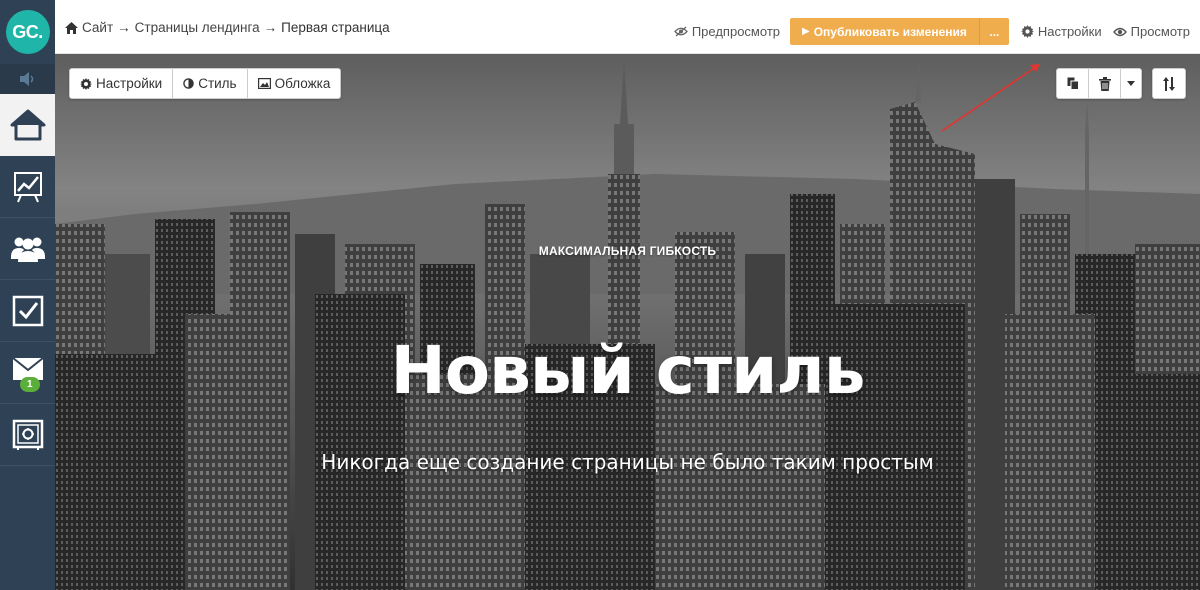 The height and width of the screenshot is (590, 1200). I want to click on more-actions-dropdown, so click(1131, 83).